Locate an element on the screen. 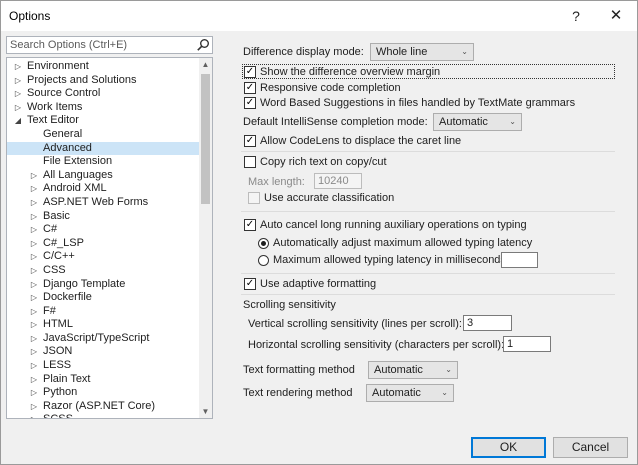  tree-item: ▷ Python is located at coordinates (103, 393).